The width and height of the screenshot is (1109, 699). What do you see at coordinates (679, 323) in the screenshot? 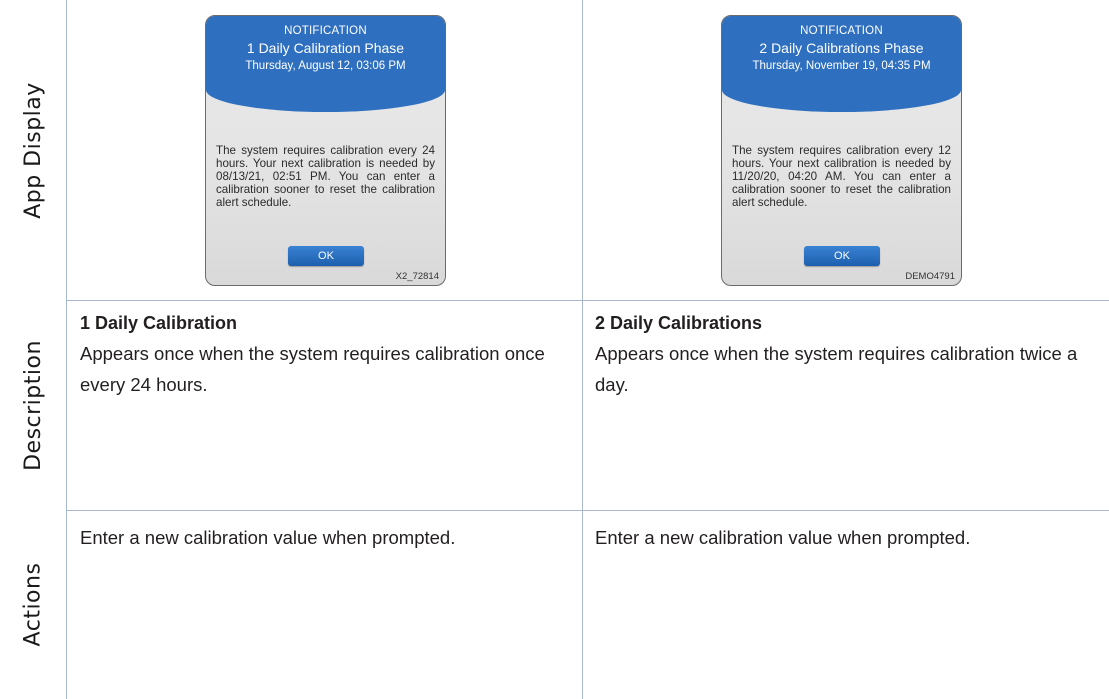
I see `description-title: 2 Daily Calibrations` at bounding box center [679, 323].